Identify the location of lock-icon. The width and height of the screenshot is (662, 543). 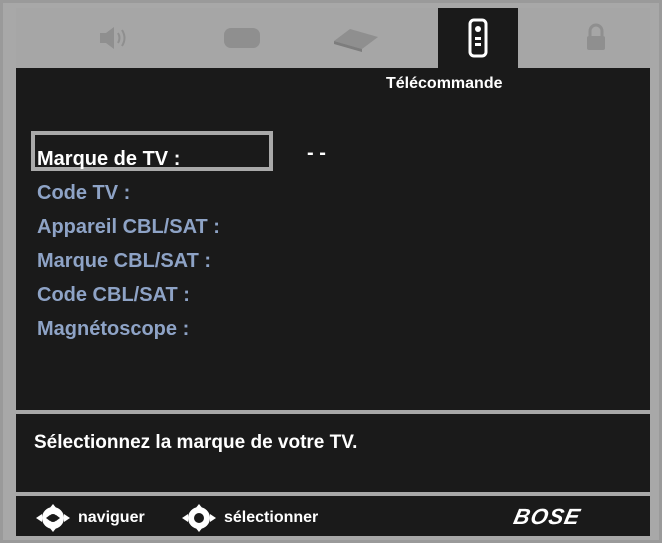
(596, 36).